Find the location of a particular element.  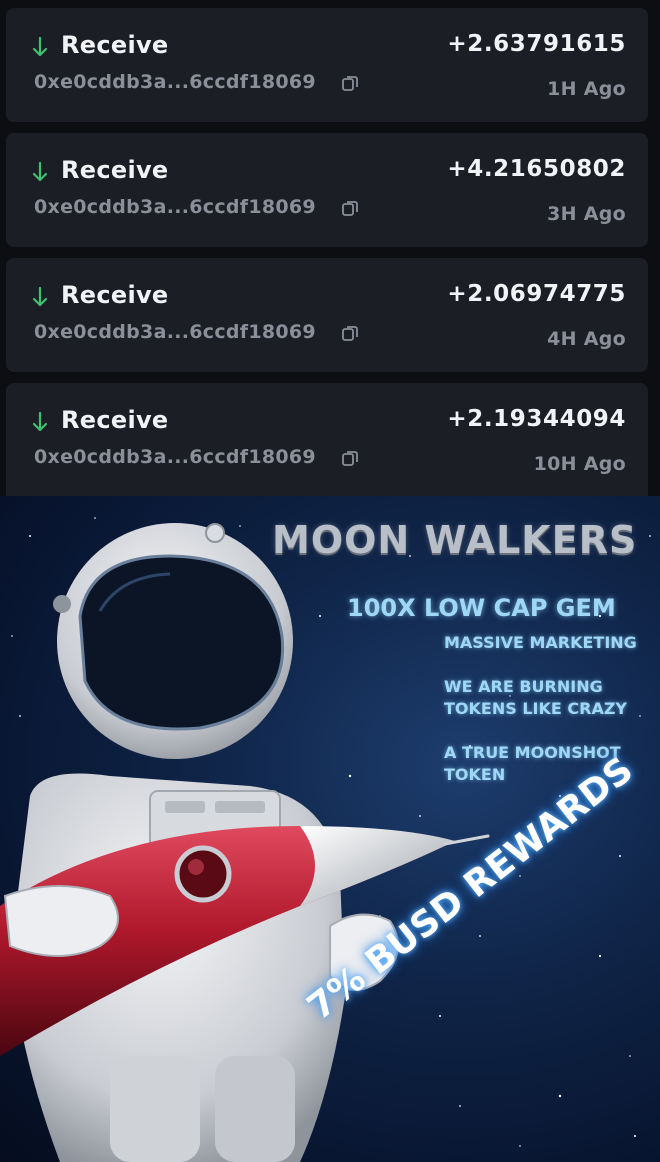

transaction-time: 4H Ago is located at coordinates (586, 339).